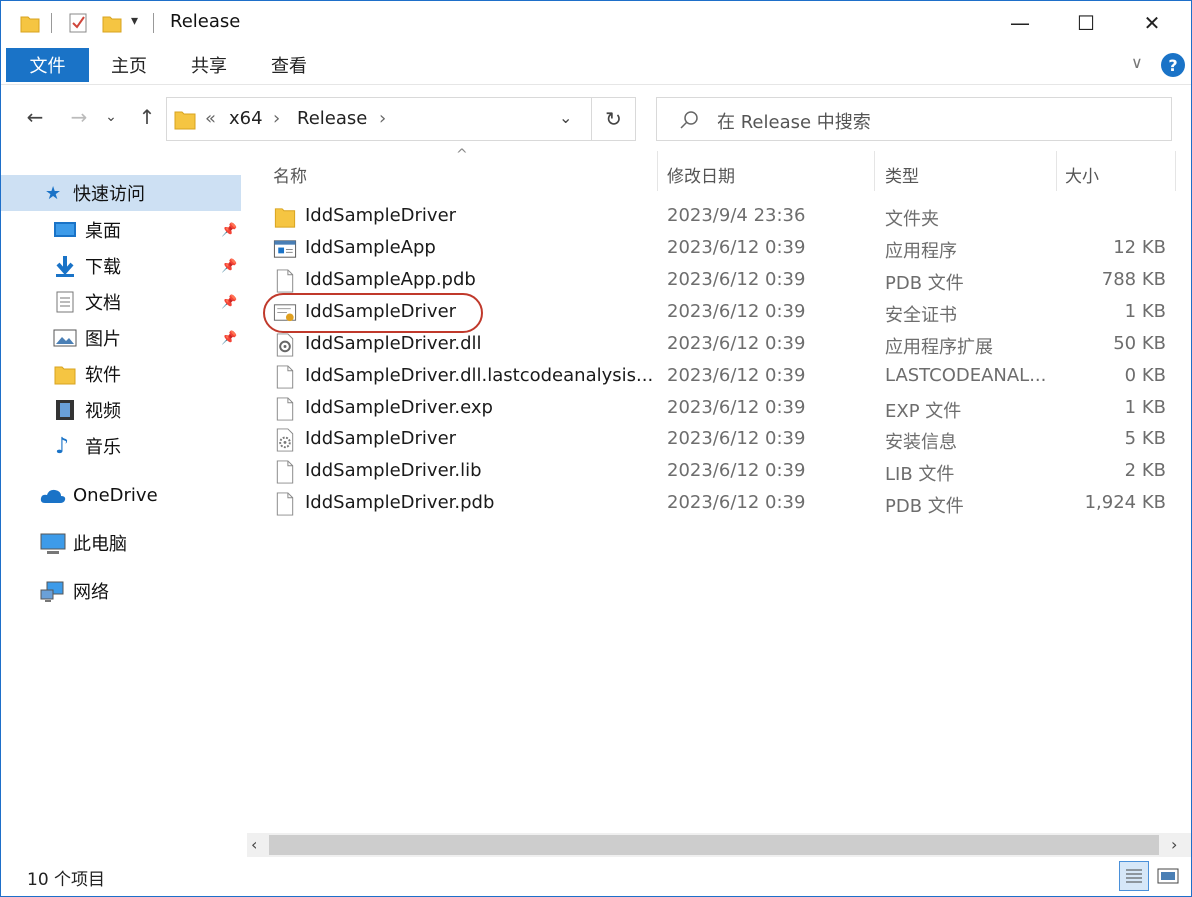 The height and width of the screenshot is (897, 1192). Describe the element at coordinates (246, 118) in the screenshot. I see `breadcrumb-x64: x64` at that location.